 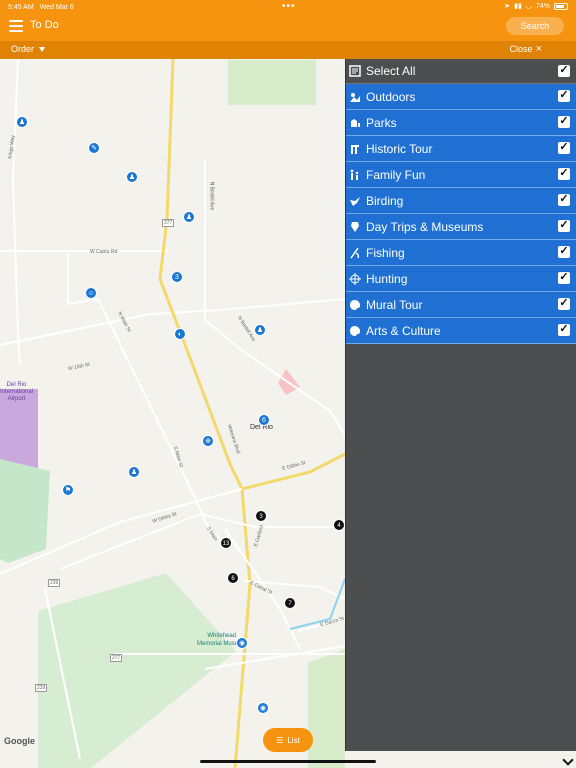 I want to click on day-trips-museums-checkbox: ✓, so click(x=564, y=226).